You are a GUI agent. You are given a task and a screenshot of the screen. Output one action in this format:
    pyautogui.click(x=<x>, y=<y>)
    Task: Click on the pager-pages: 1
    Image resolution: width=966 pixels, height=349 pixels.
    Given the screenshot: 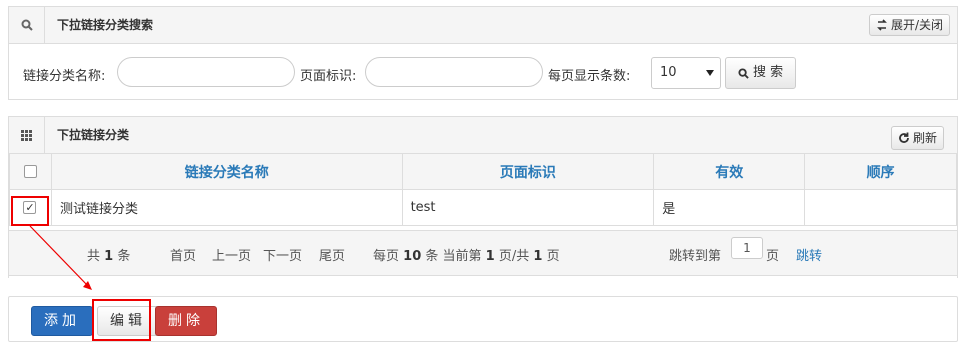 What is the action you would take?
    pyautogui.click(x=538, y=256)
    